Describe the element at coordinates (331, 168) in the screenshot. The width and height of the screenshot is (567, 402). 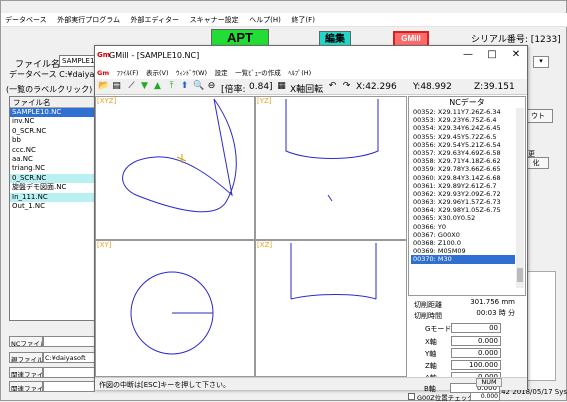
I see `view-yz: [YZ]` at that location.